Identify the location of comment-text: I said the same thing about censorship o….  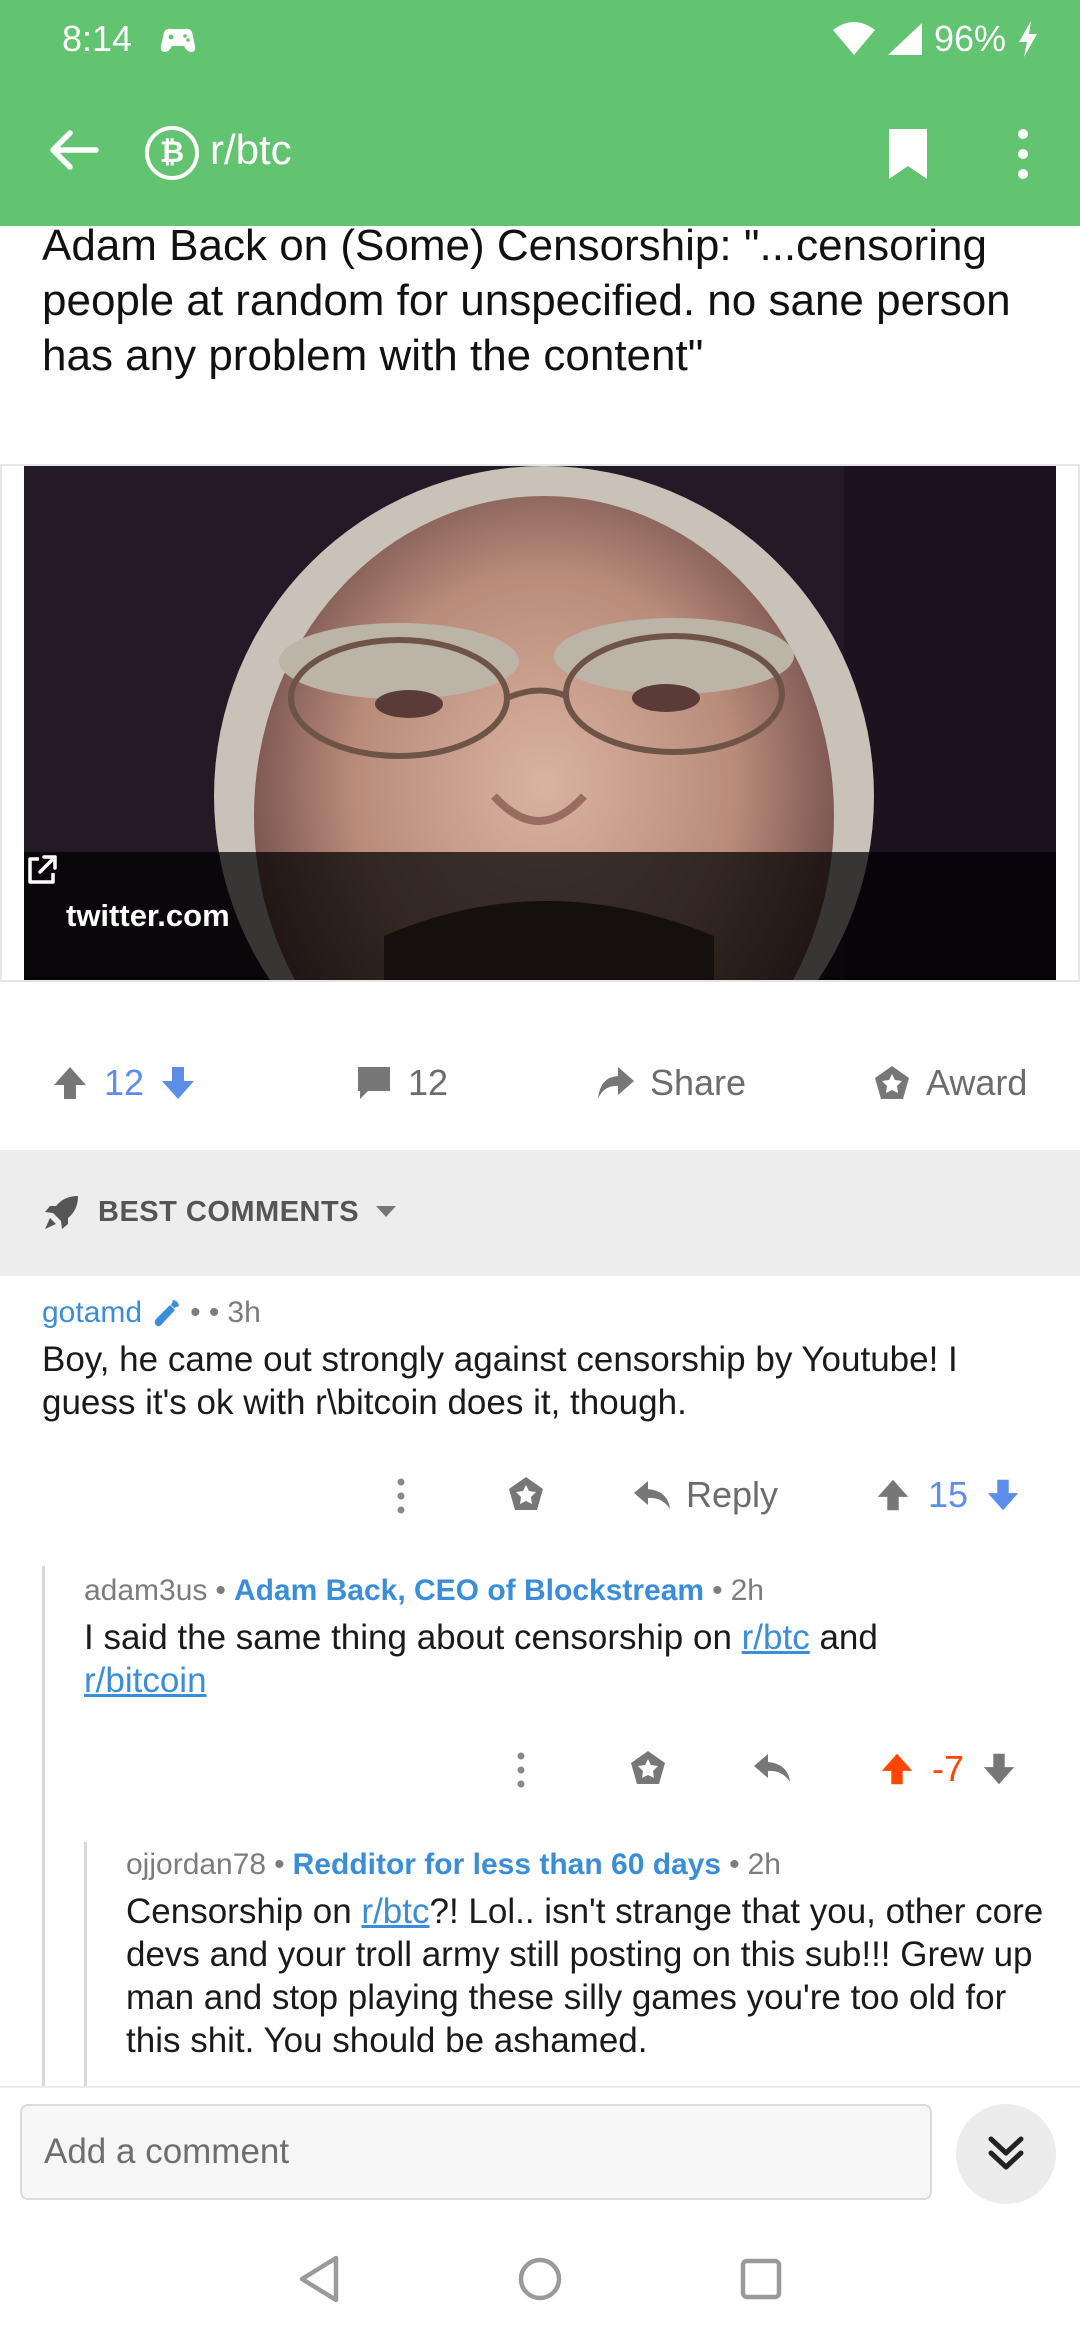
(413, 1637).